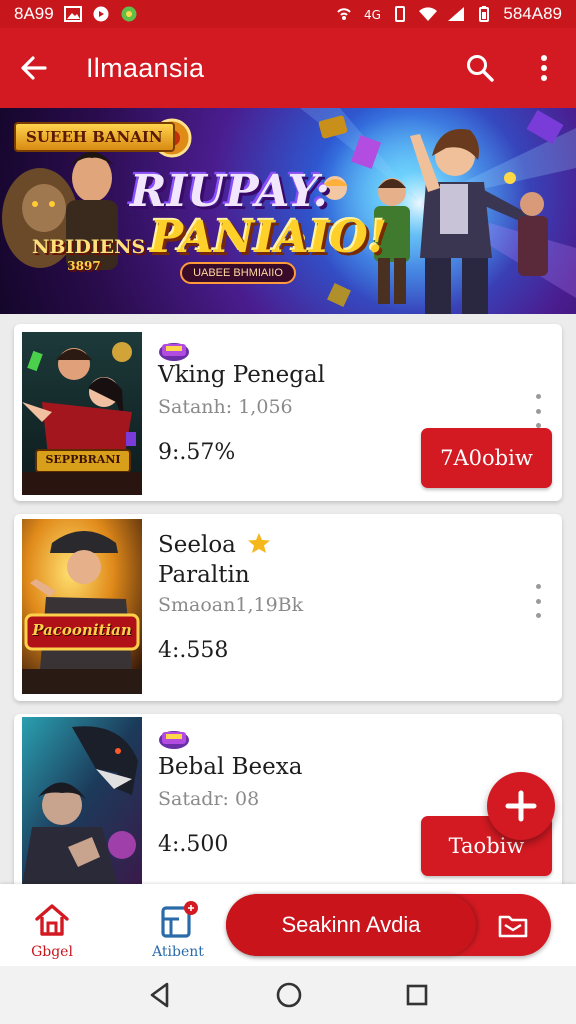 This screenshot has height=1024, width=576. Describe the element at coordinates (178, 952) in the screenshot. I see `nav-second-label: Atibent` at that location.